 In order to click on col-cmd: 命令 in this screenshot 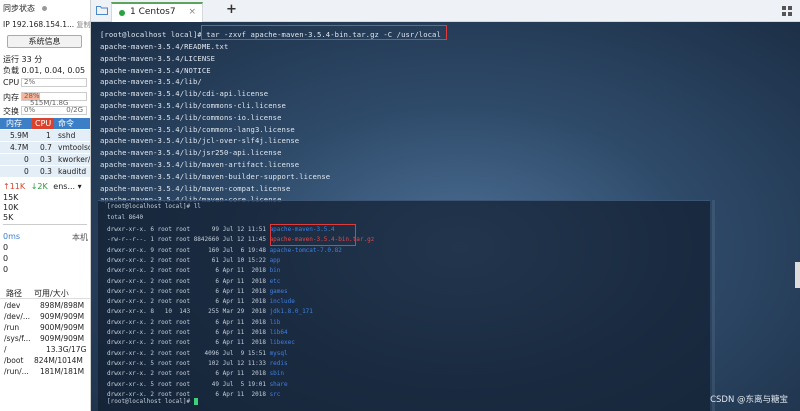, I will do `click(66, 123)`.